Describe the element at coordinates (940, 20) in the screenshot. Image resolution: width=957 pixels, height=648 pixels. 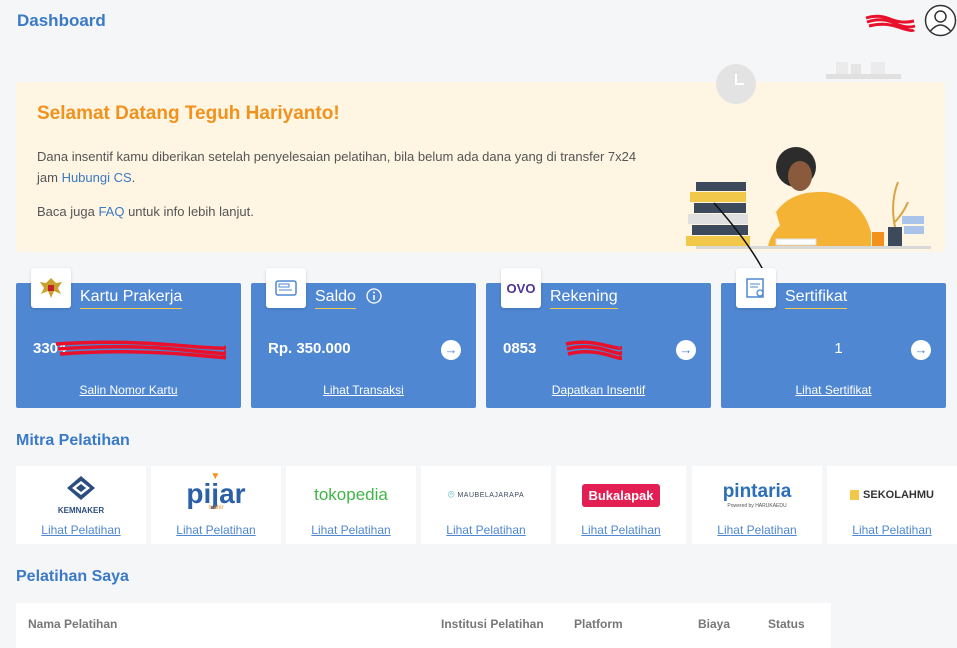
I see `user-profile-icon` at that location.